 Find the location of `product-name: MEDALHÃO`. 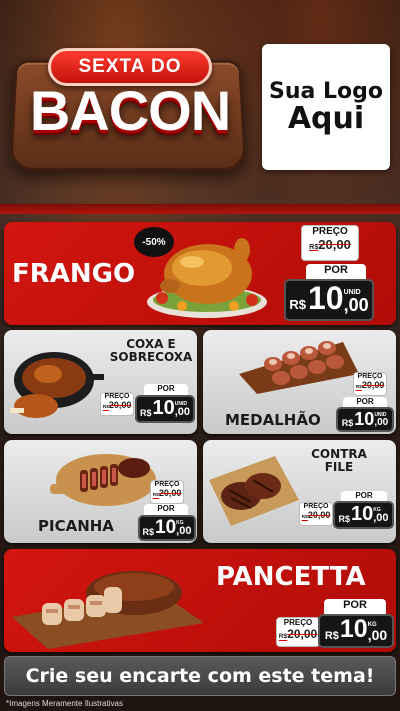

product-name: MEDALHÃO is located at coordinates (273, 420).